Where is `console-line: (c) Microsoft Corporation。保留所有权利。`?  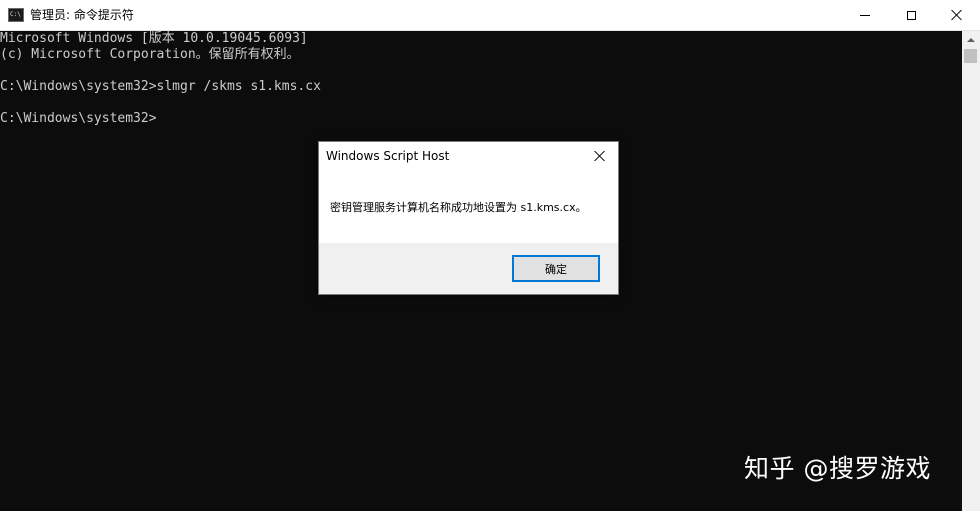 console-line: (c) Microsoft Corporation。保留所有权利。 is located at coordinates (150, 54).